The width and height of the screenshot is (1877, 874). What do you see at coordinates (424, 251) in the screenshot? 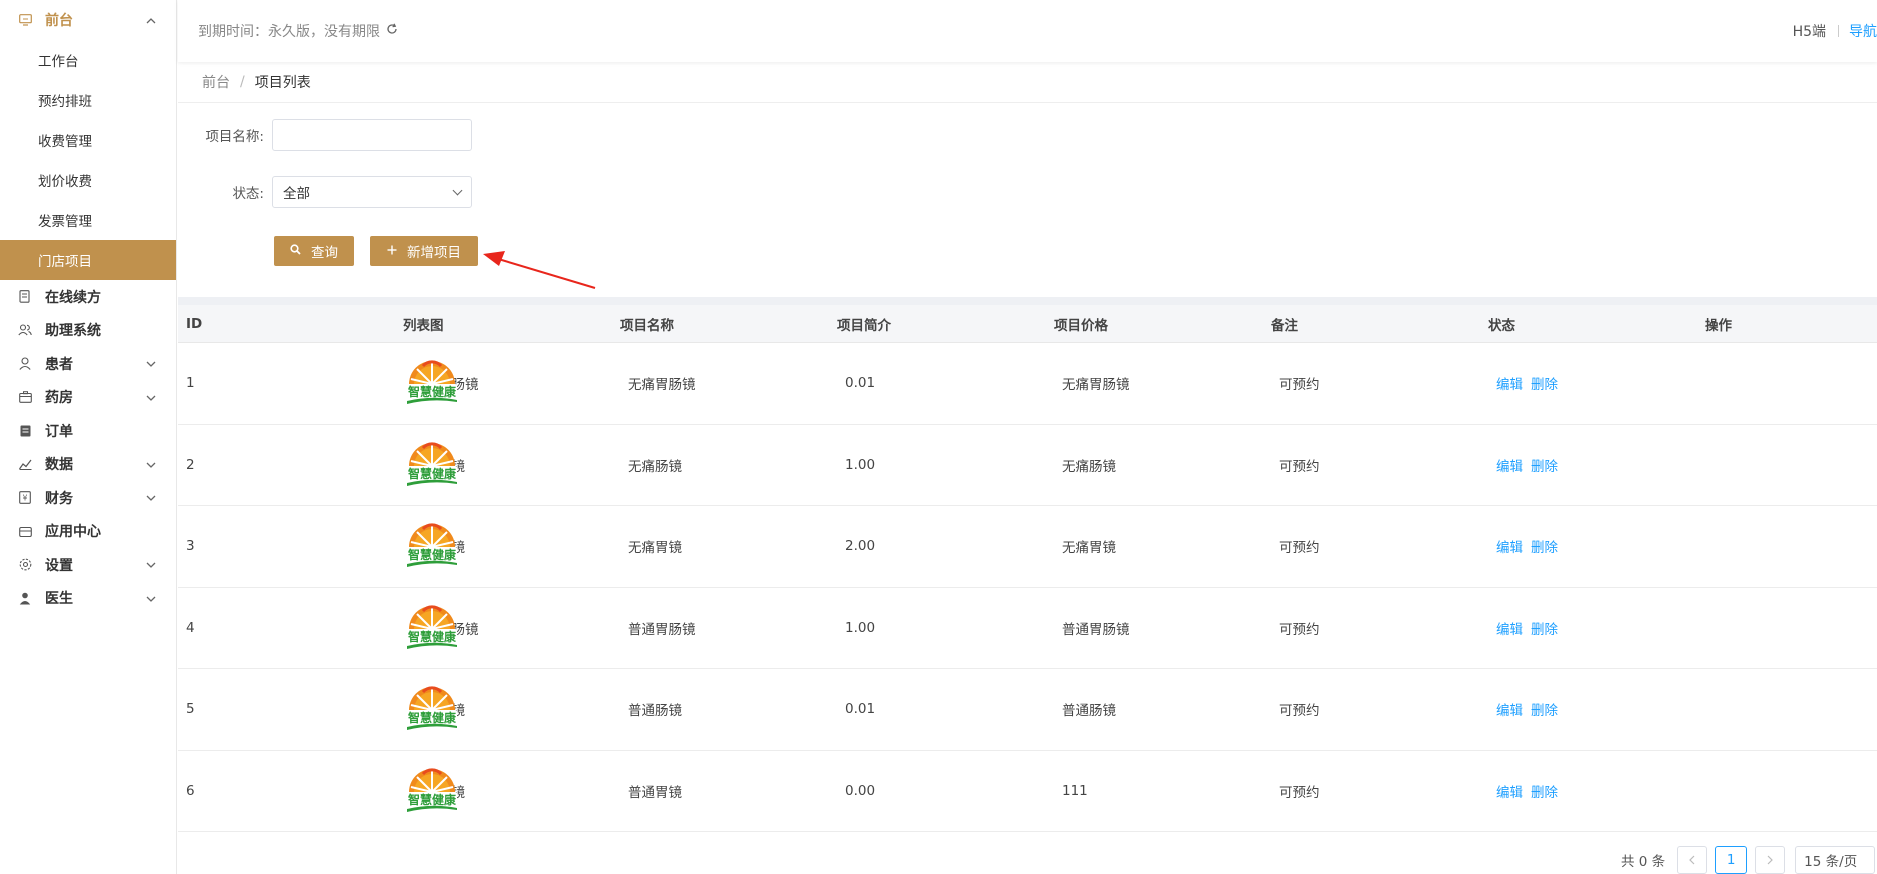
I see `add-project-button: 新增项目` at bounding box center [424, 251].